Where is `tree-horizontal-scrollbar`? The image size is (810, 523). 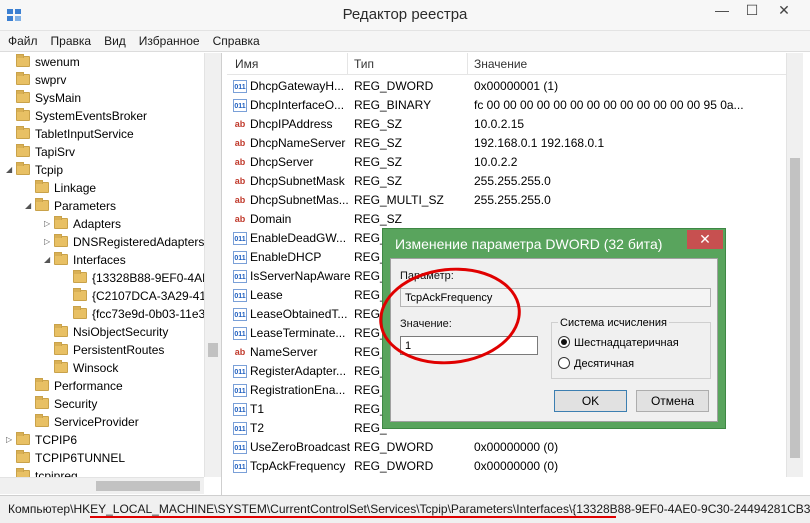 tree-horizontal-scrollbar is located at coordinates (102, 485).